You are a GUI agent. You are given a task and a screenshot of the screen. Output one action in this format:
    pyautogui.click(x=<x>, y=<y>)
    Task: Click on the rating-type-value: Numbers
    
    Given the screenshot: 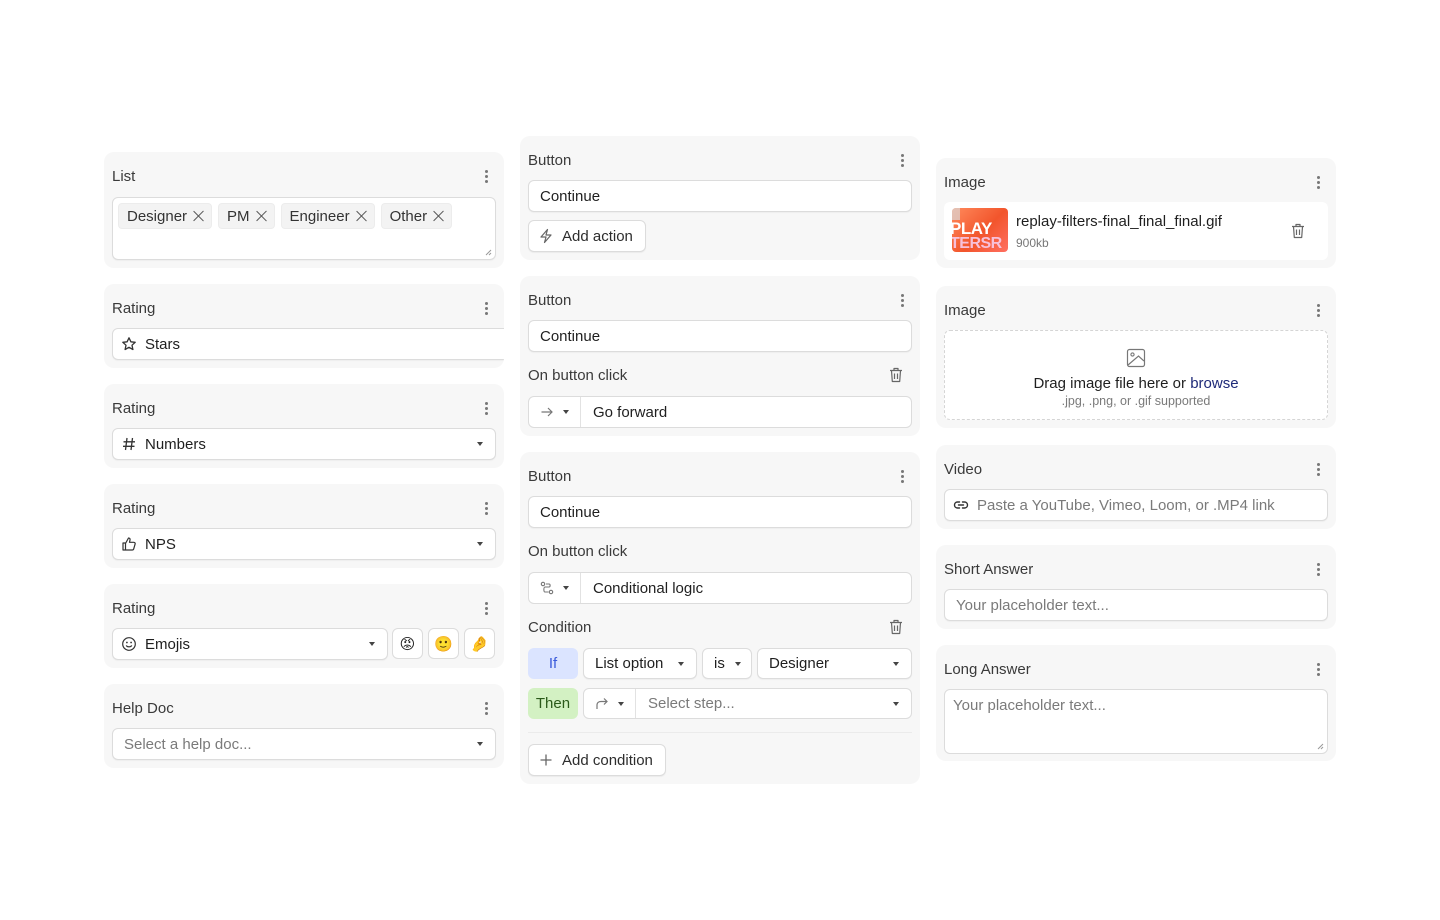 What is the action you would take?
    pyautogui.click(x=175, y=444)
    